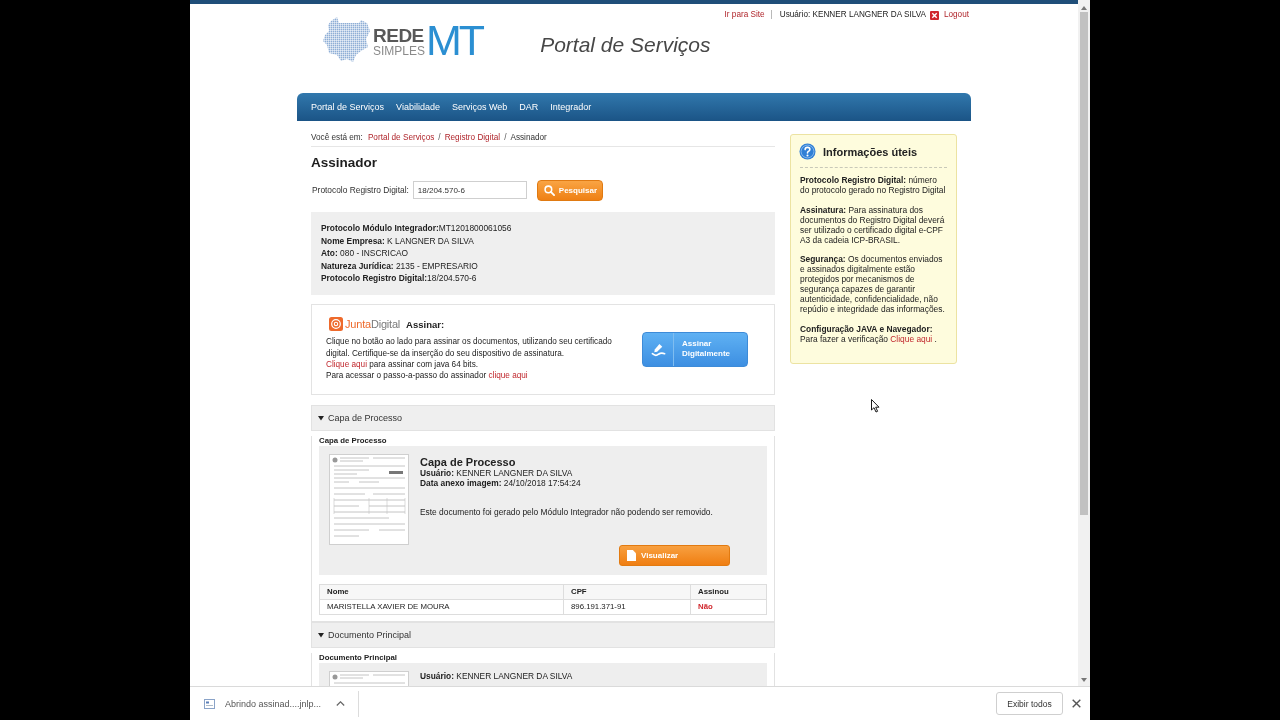 This screenshot has width=1280, height=720. I want to click on field-label: Protocolo Registro Digital:, so click(360, 190).